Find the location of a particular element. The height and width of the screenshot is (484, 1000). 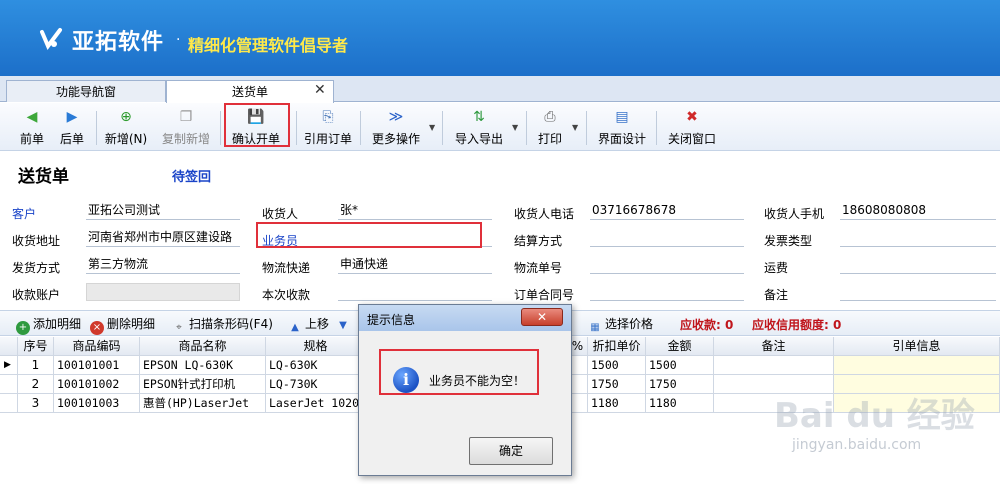

table-row-price: 1180 is located at coordinates (617, 403).